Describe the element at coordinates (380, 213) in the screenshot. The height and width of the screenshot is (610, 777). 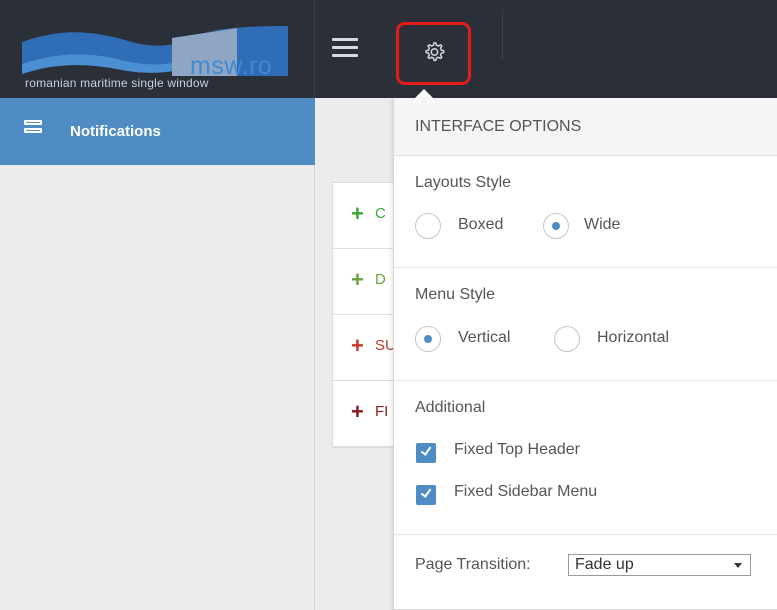
I see `list-item-label: C` at that location.